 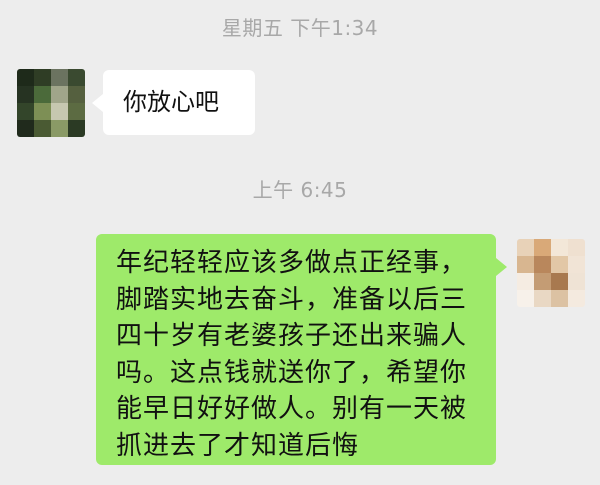 I want to click on incoming-message-bubble: 你放心吧, so click(x=173, y=102).